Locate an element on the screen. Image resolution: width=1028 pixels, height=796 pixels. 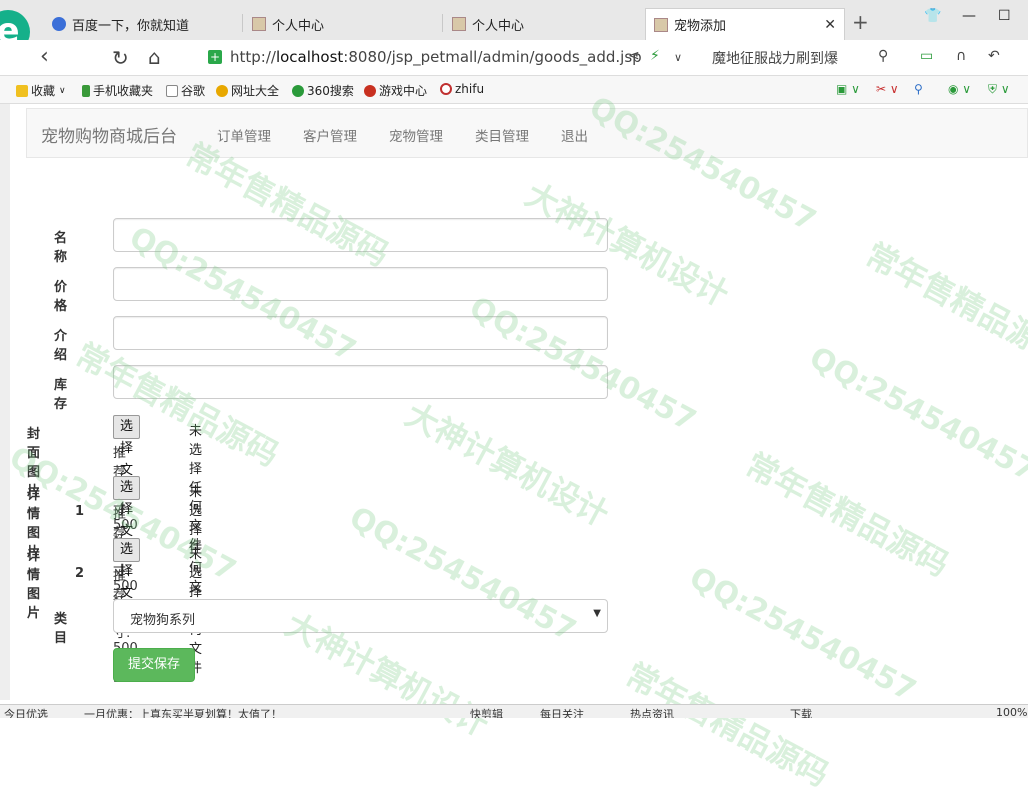
search-360-icon is located at coordinates (298, 90).